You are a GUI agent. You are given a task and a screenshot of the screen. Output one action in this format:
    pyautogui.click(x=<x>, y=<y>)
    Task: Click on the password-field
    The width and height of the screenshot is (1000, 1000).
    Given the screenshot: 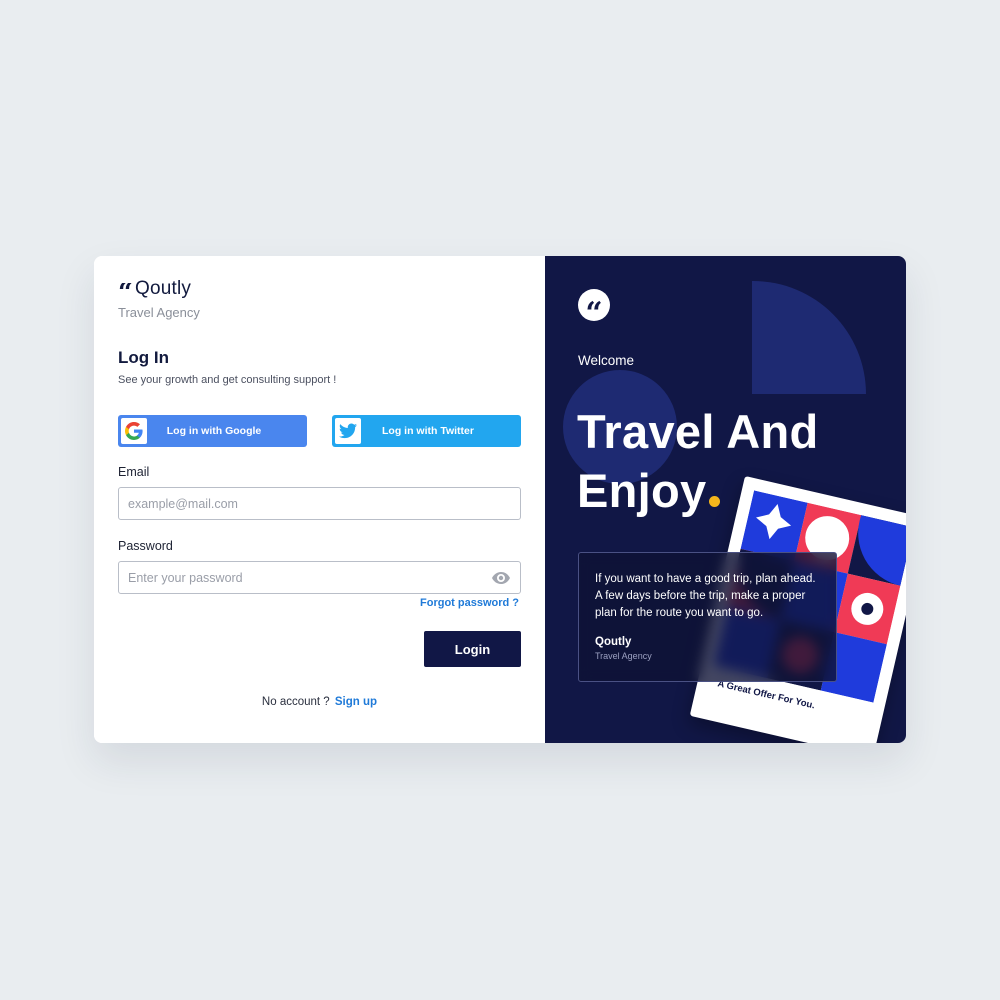 What is the action you would take?
    pyautogui.click(x=319, y=577)
    